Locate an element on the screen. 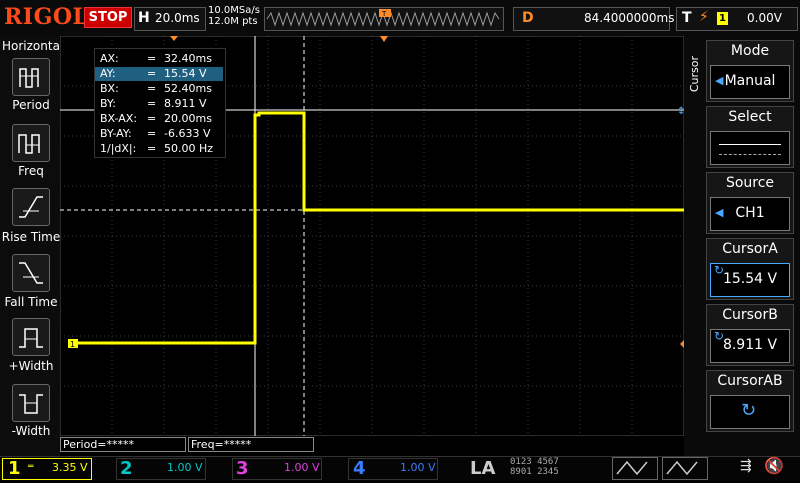  fall-time-label: Fall Time is located at coordinates (31, 302).